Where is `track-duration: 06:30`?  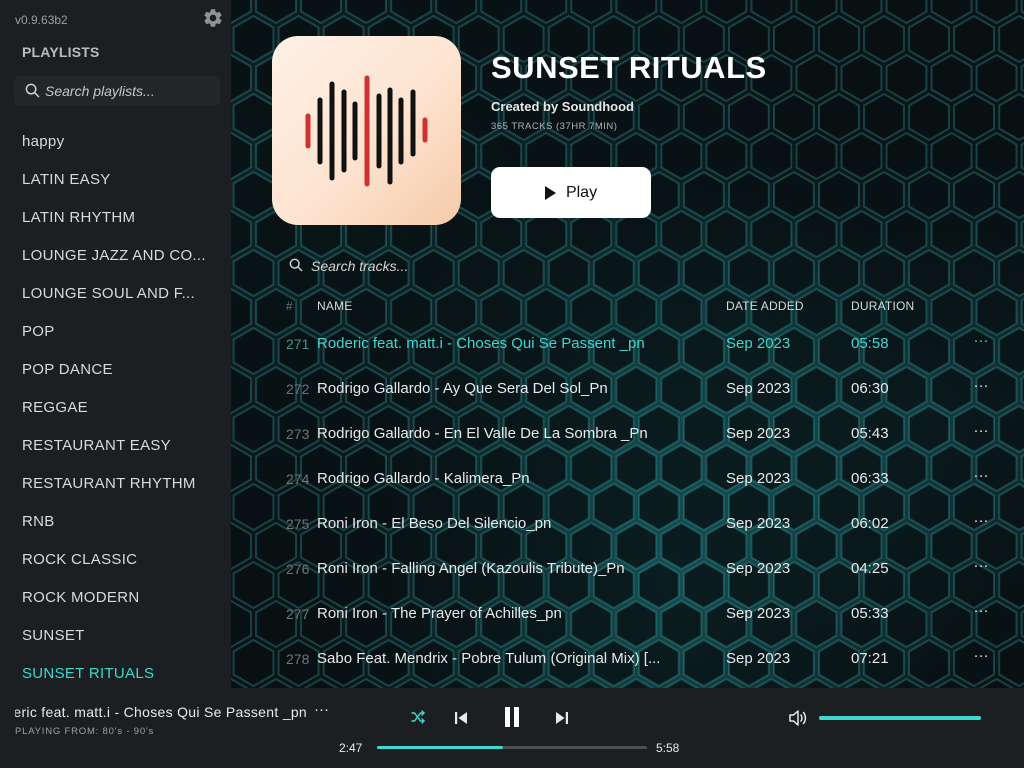 track-duration: 06:30 is located at coordinates (870, 388).